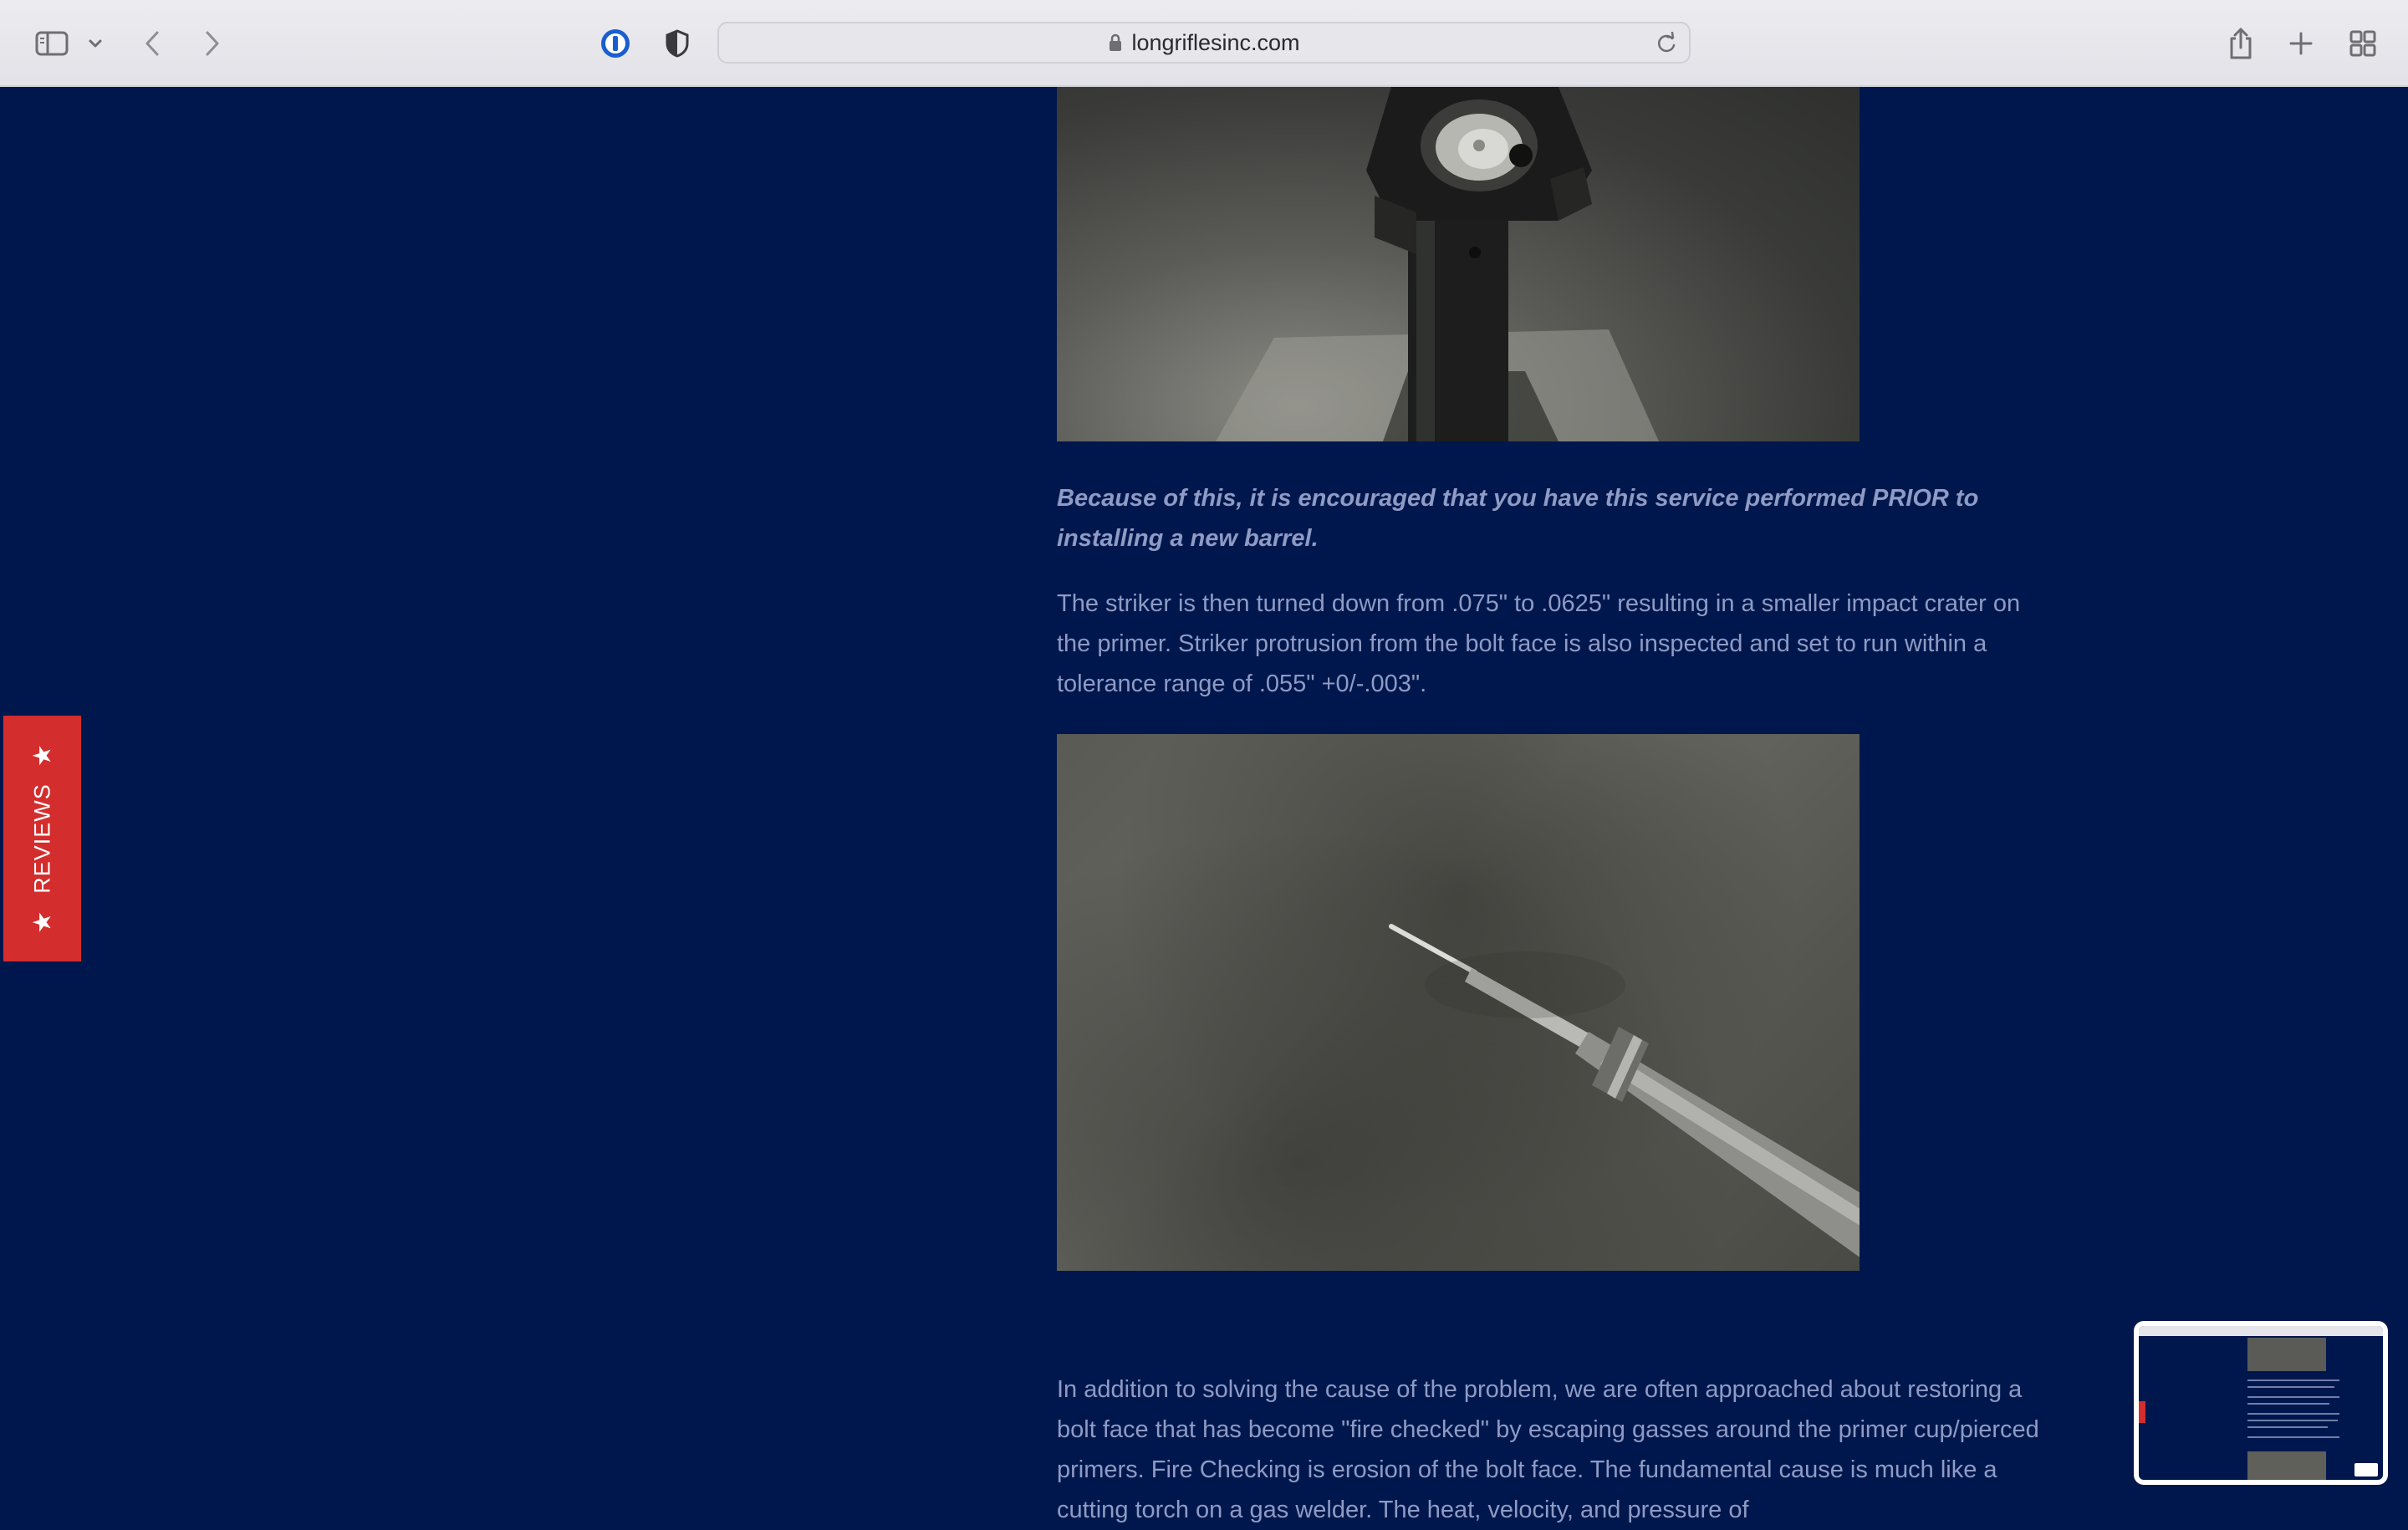  What do you see at coordinates (1459, 264) in the screenshot?
I see `bolt-face-photo` at bounding box center [1459, 264].